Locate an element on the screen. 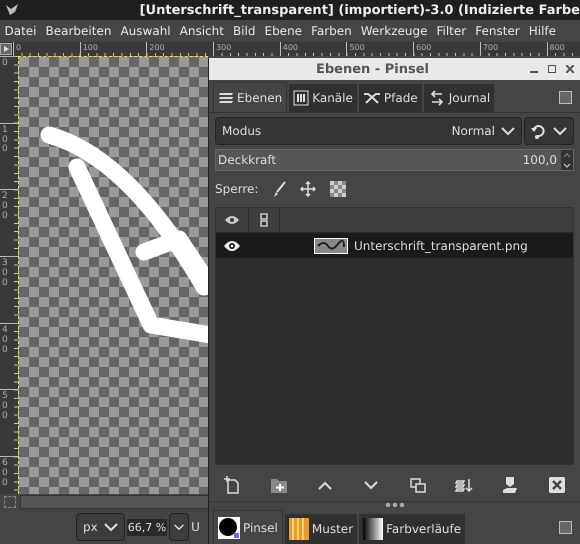  layers-icon is located at coordinates (226, 97).